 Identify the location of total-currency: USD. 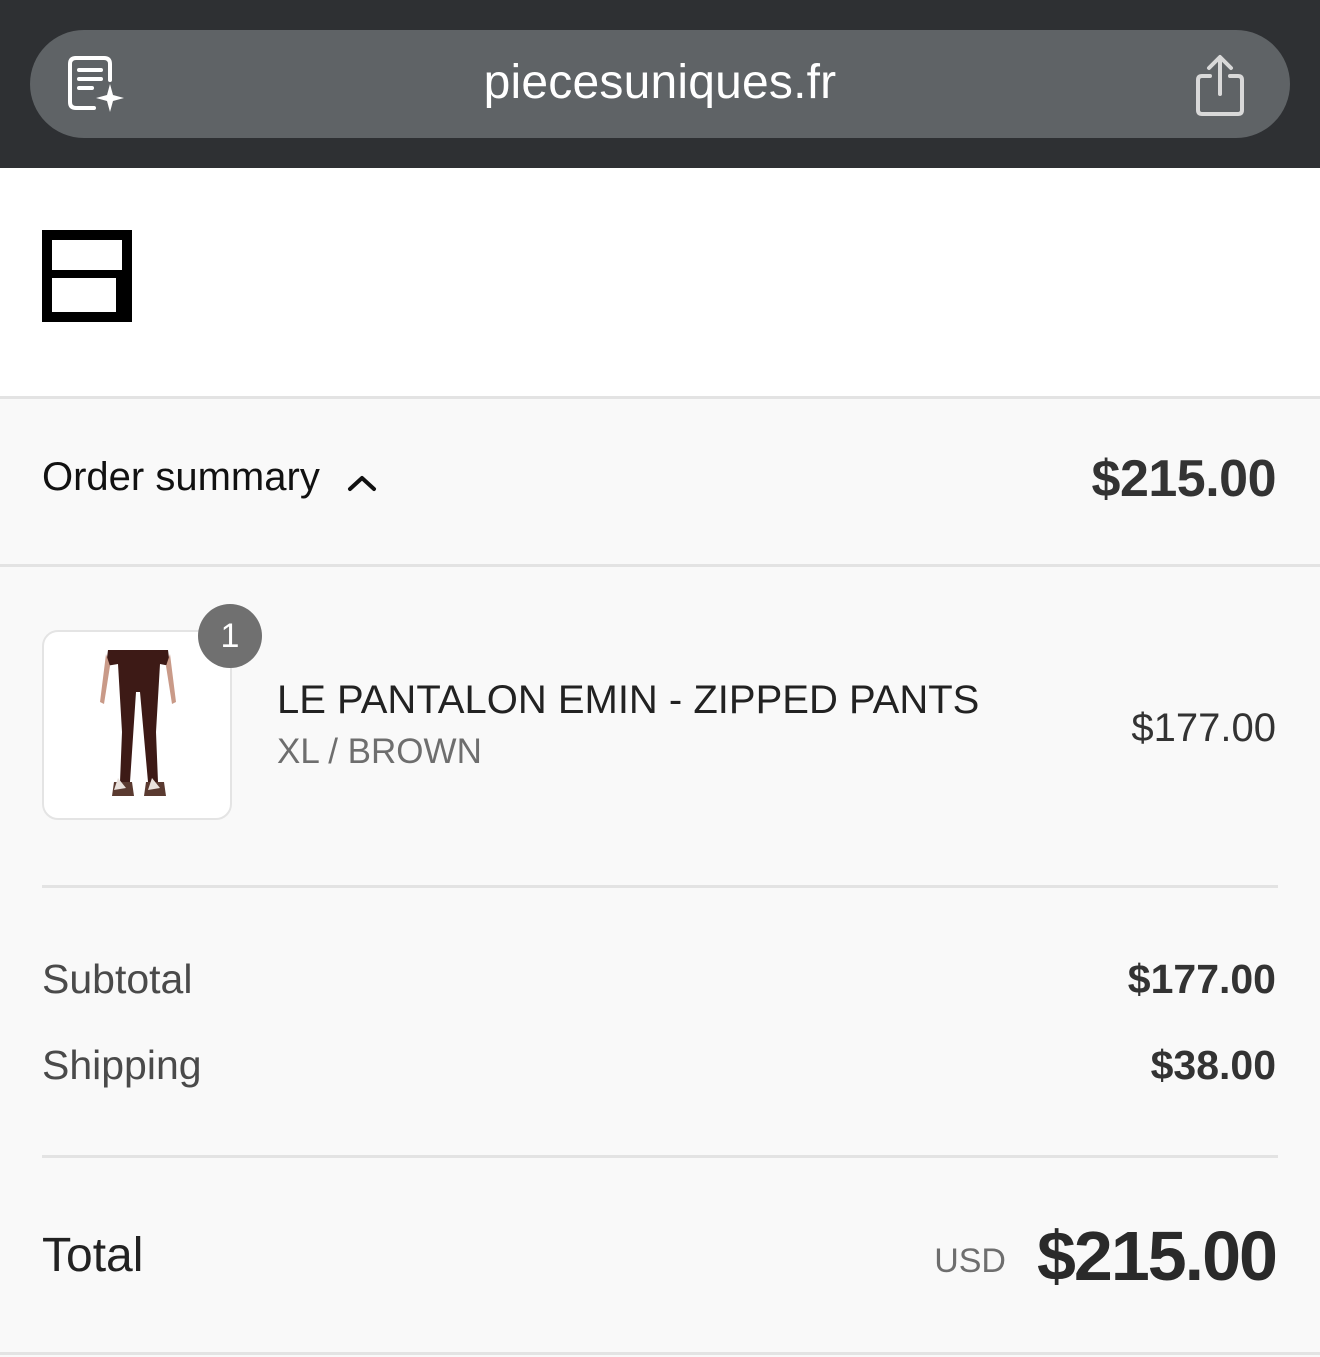
(970, 1261).